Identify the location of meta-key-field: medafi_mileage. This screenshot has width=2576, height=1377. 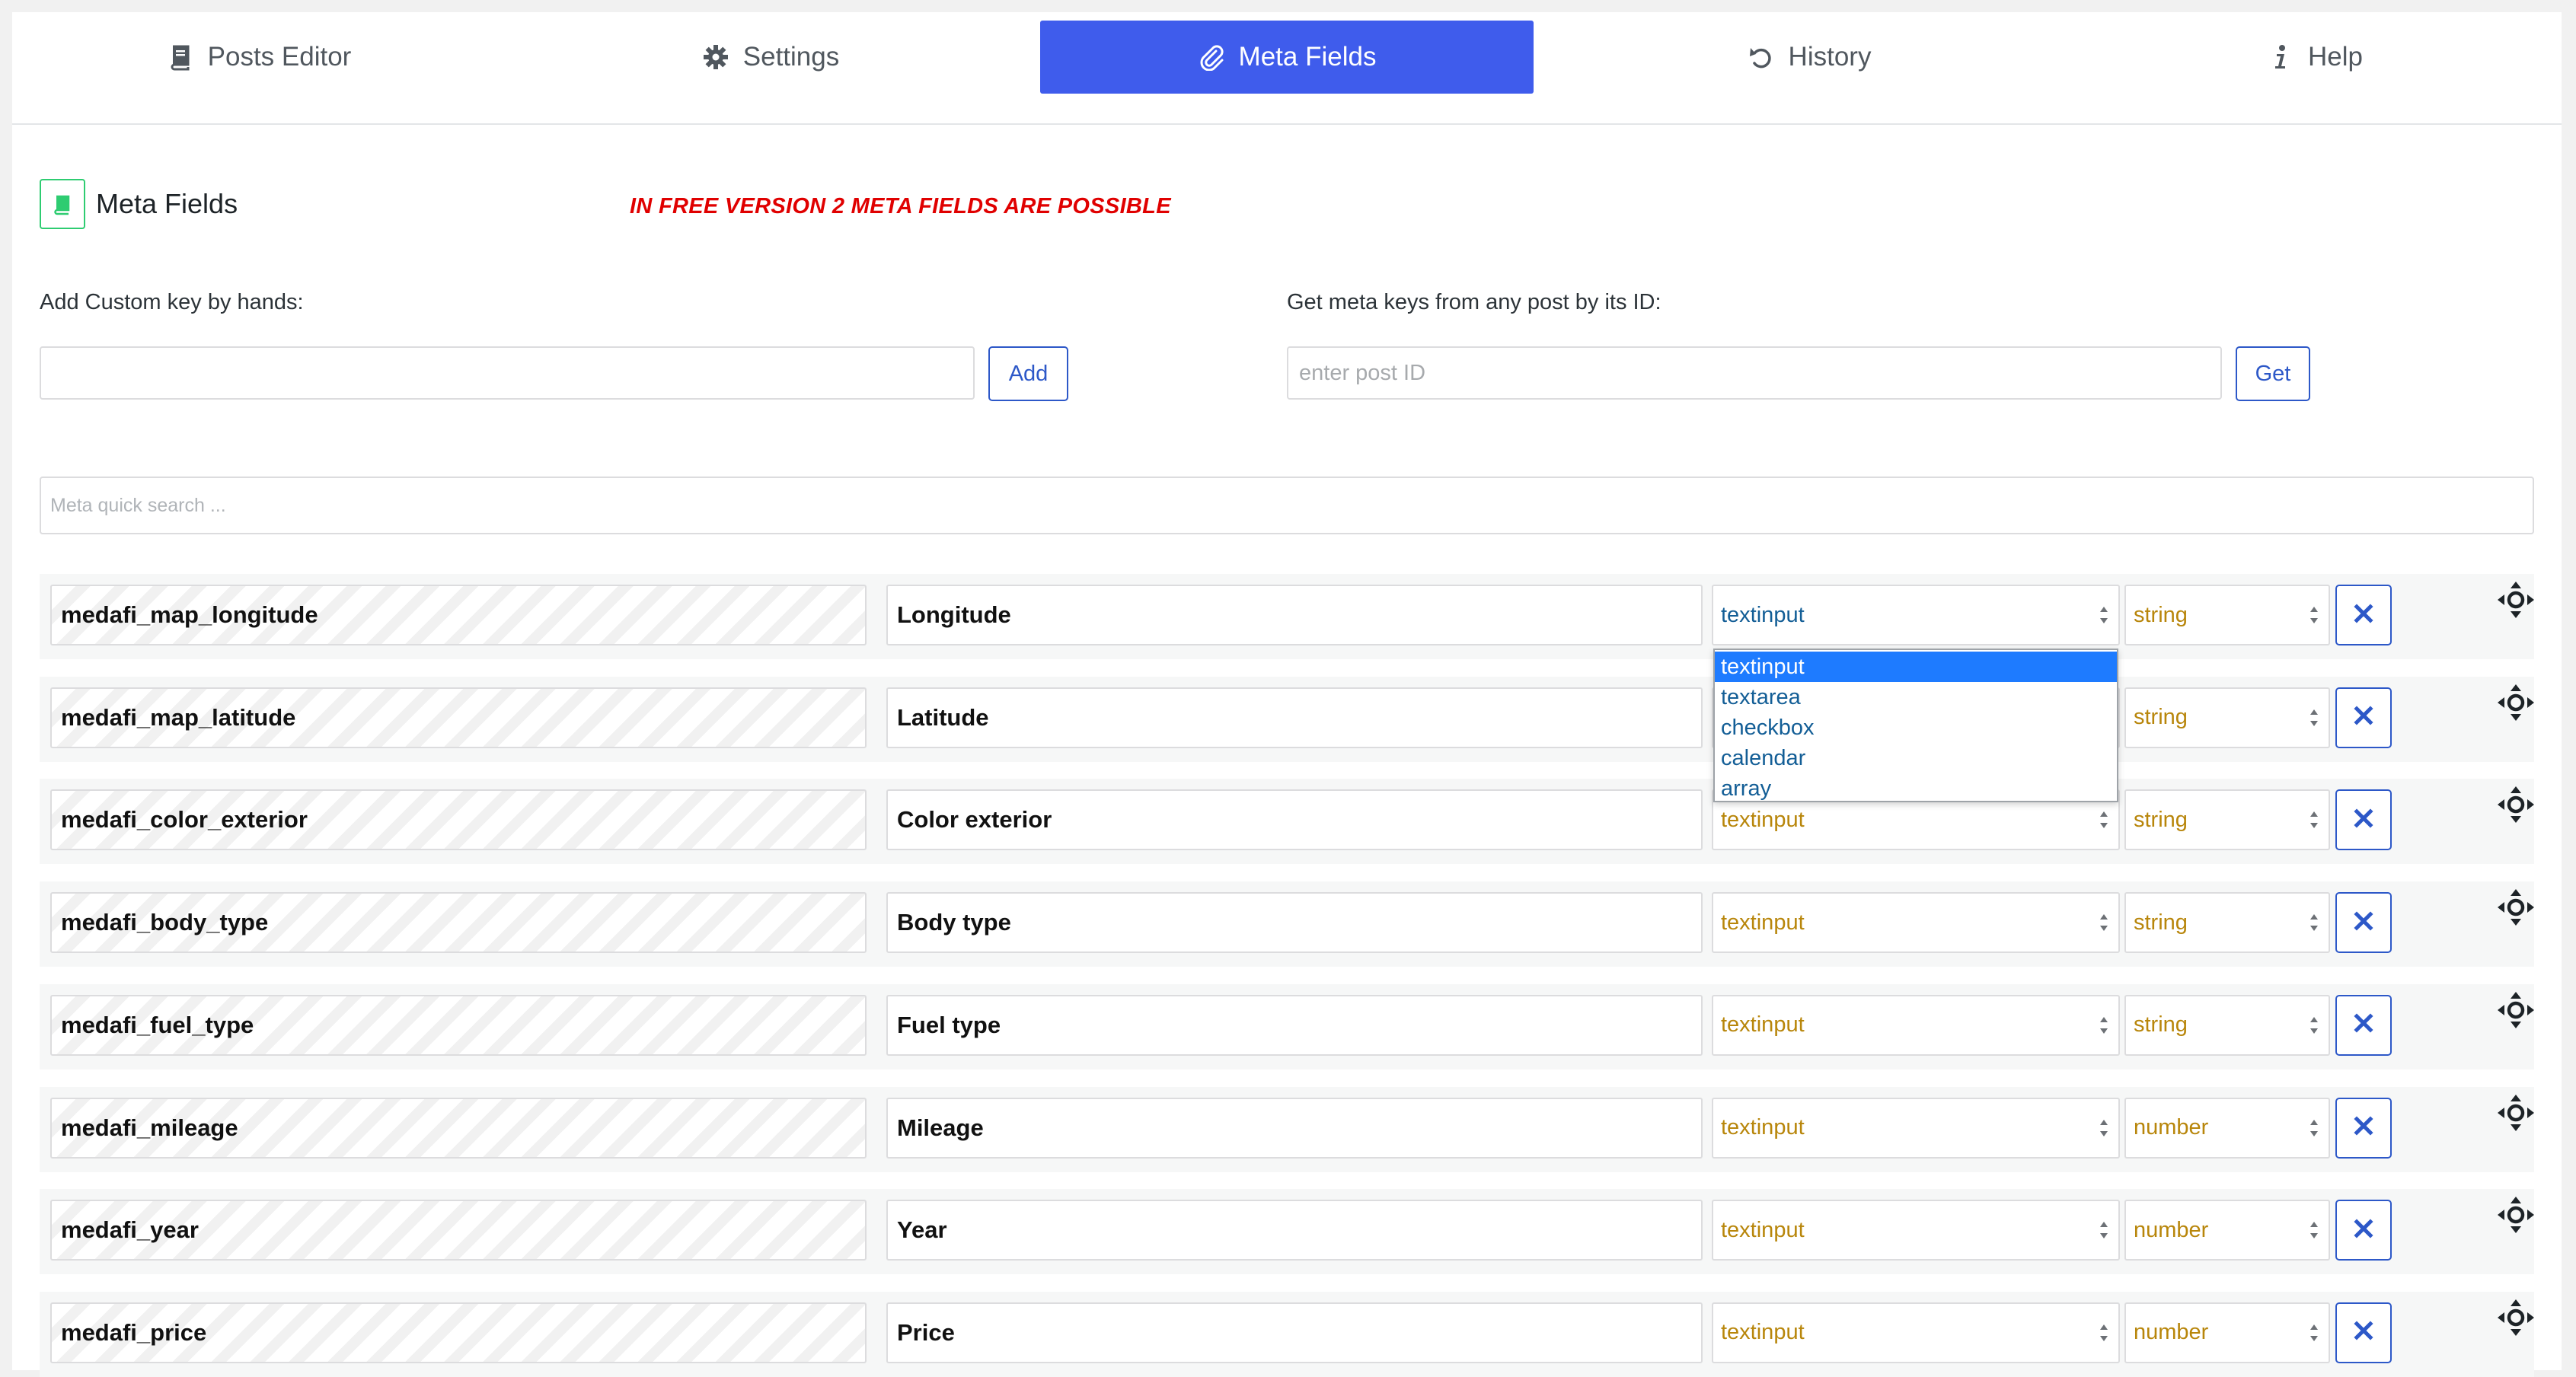
(458, 1128).